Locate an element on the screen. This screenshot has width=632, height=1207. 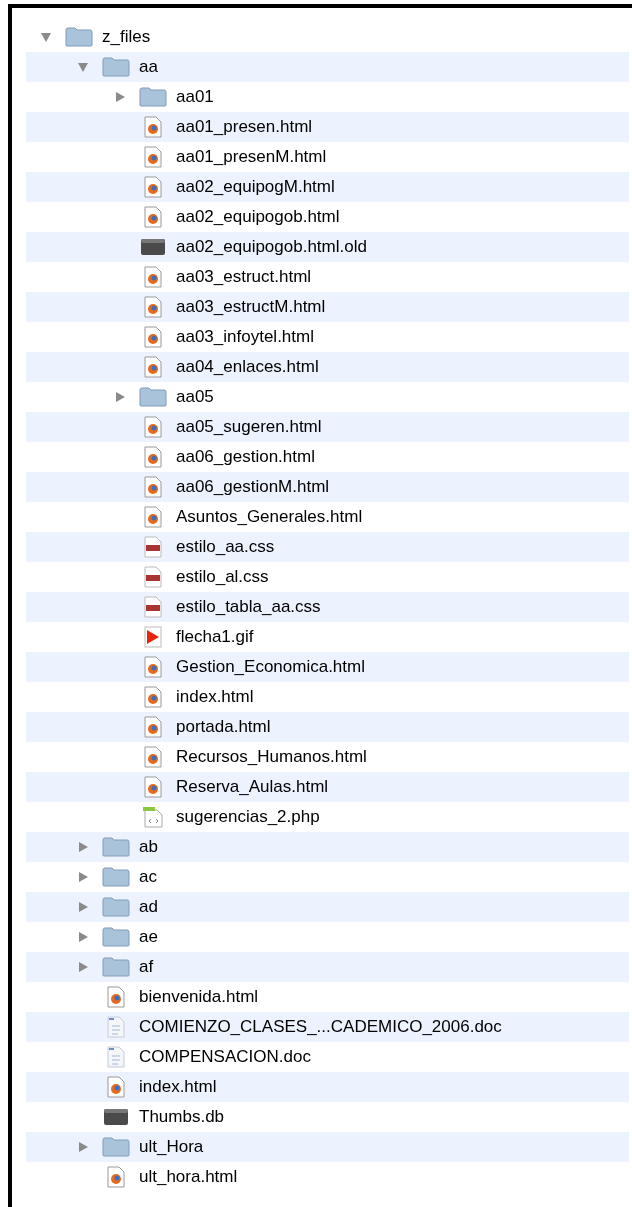
file-row: estilo_tabla_aa.css is located at coordinates (327, 607).